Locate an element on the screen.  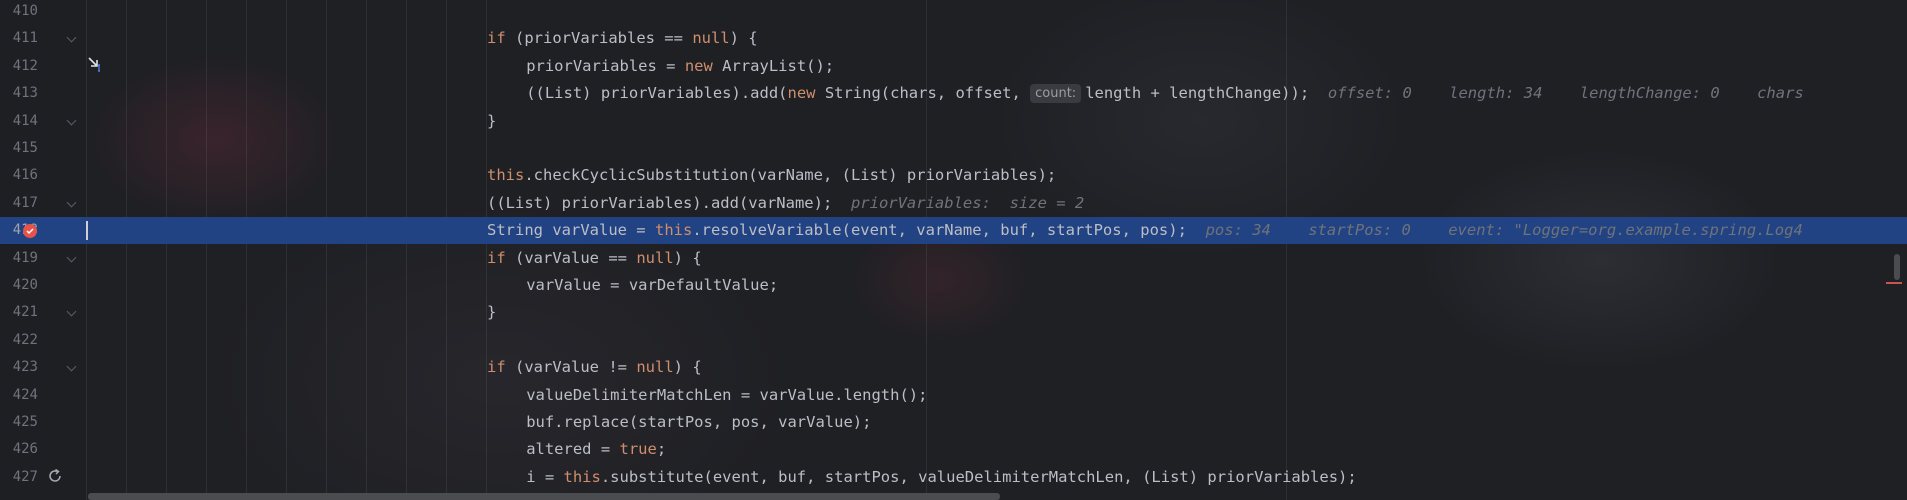
line-number: 424 is located at coordinates (19, 395).